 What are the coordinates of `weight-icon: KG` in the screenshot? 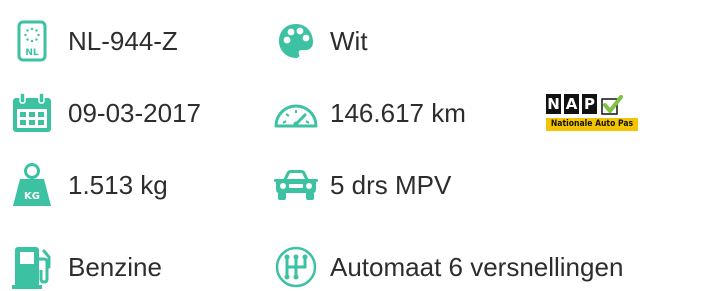 It's located at (32, 185).